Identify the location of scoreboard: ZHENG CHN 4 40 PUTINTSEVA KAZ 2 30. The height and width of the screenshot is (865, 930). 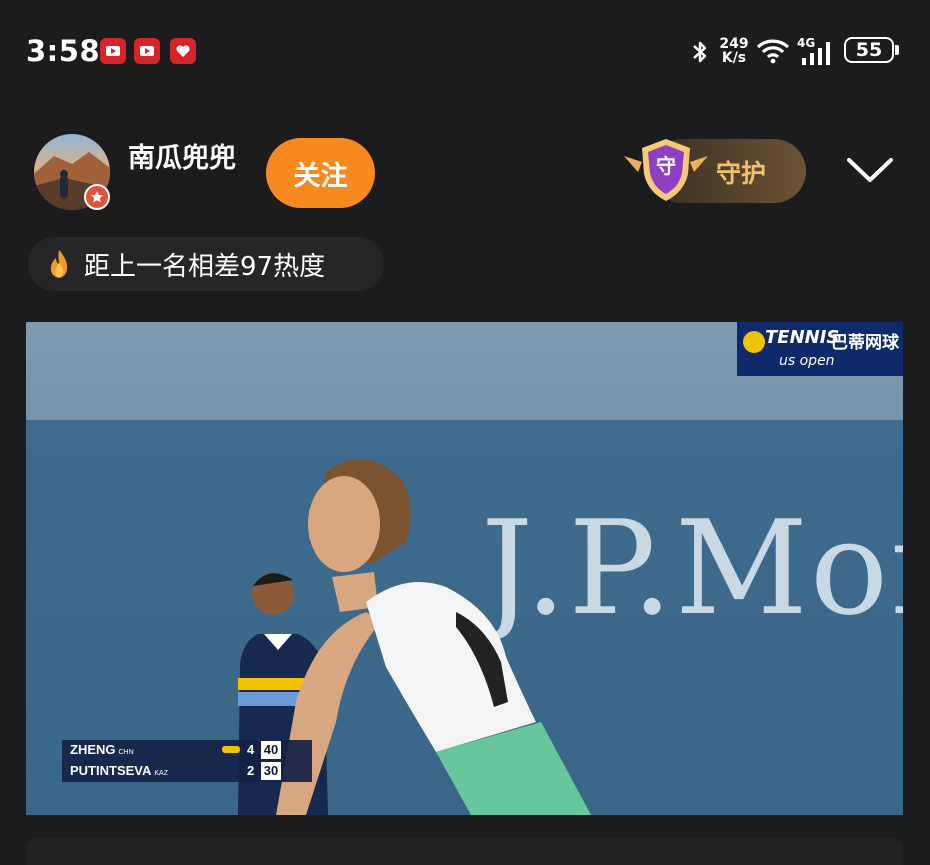
(187, 761).